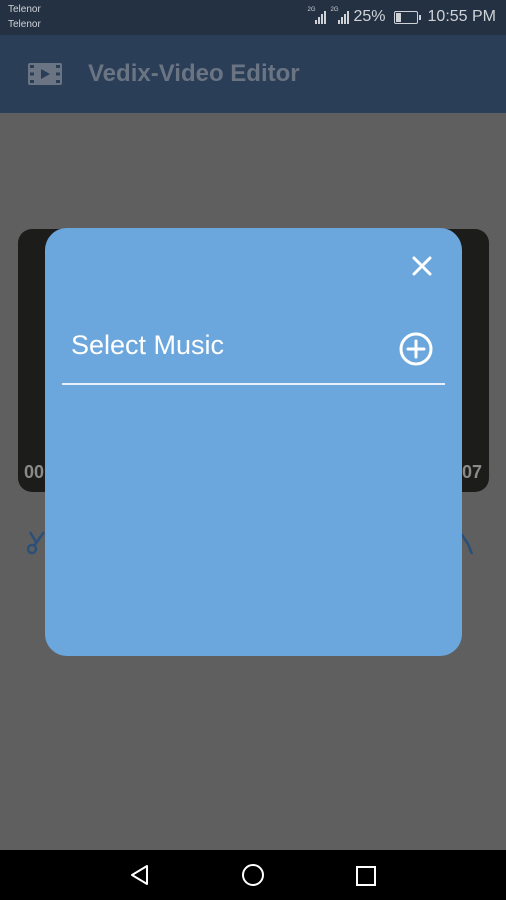  I want to click on video-start-time: 00, so click(34, 472).